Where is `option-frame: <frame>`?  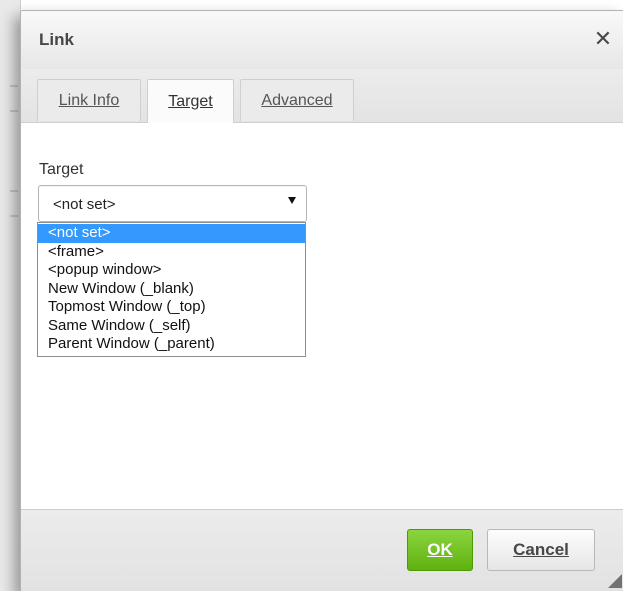
option-frame: <frame> is located at coordinates (171, 252).